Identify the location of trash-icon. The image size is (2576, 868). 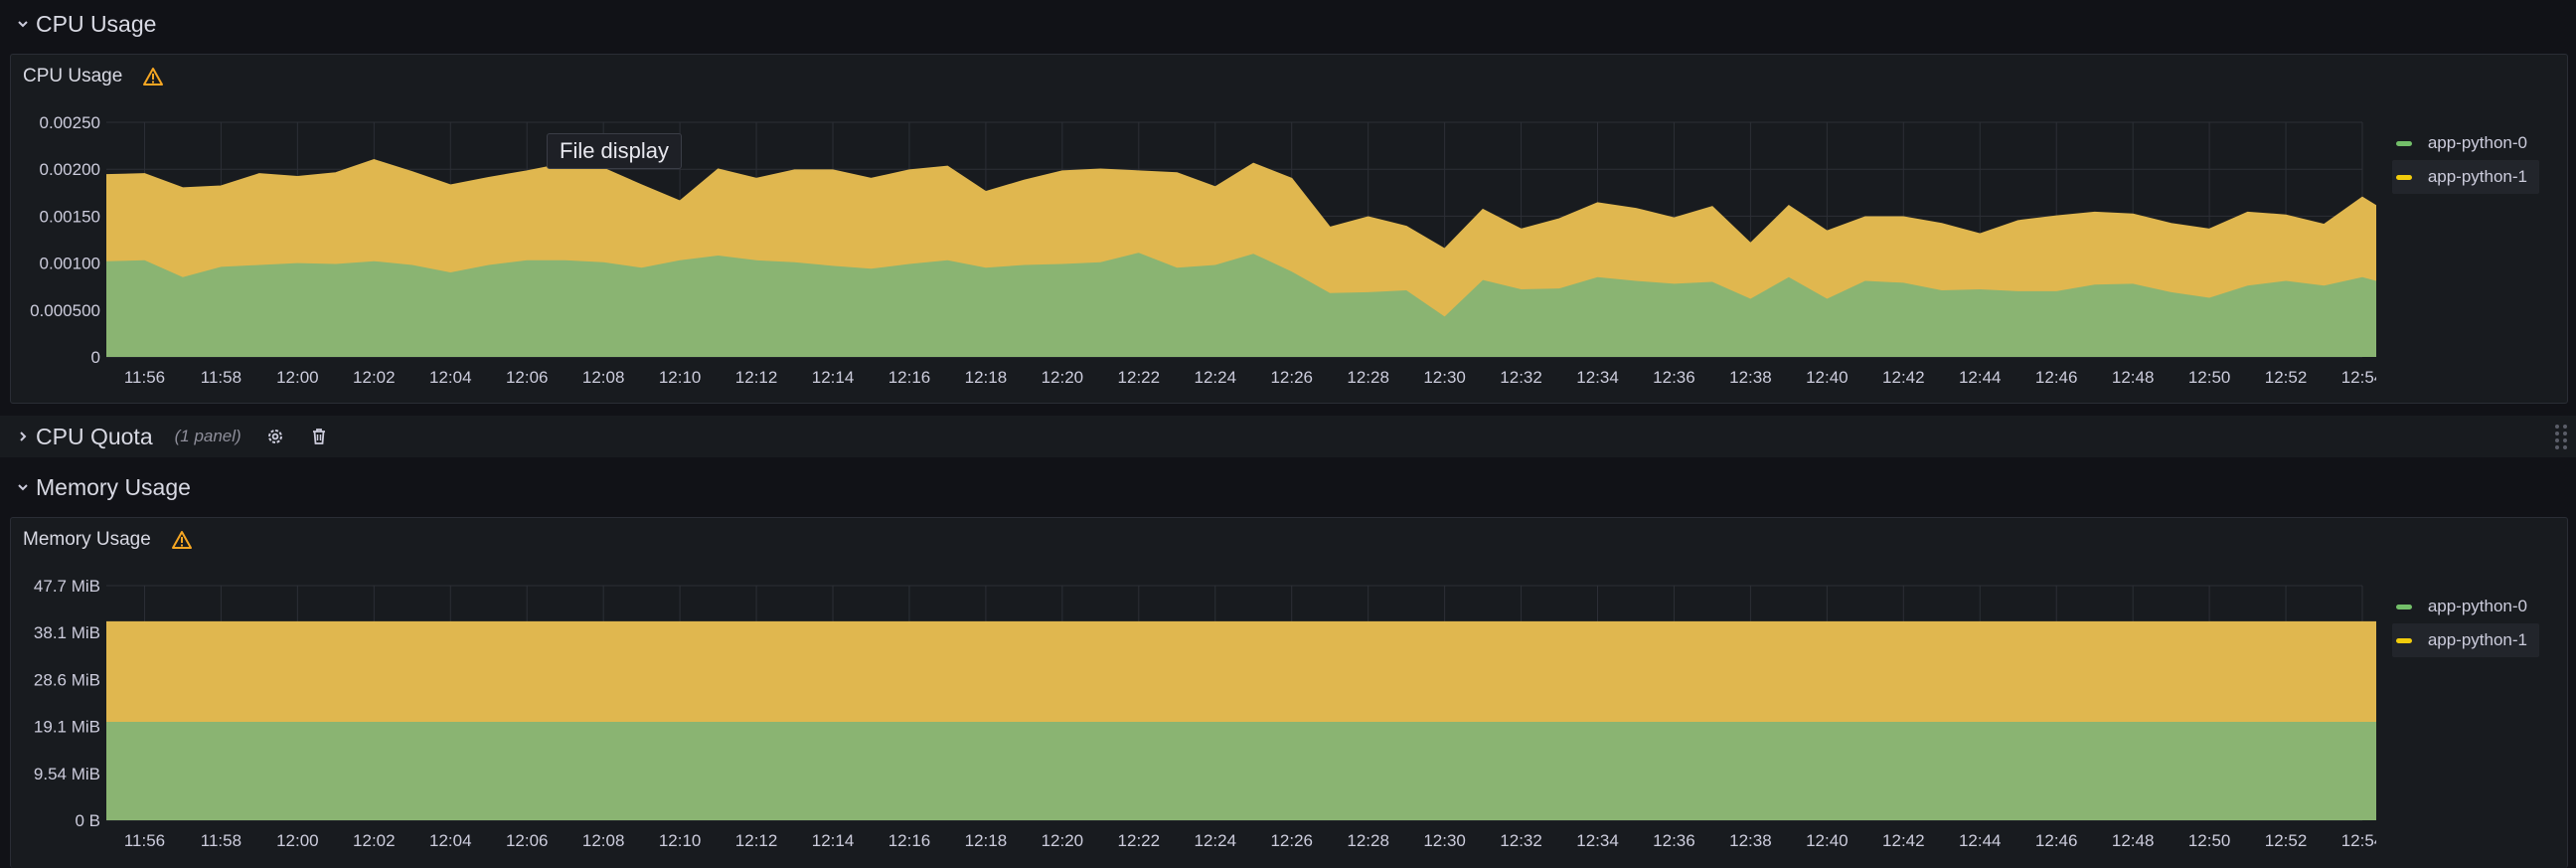
(319, 436).